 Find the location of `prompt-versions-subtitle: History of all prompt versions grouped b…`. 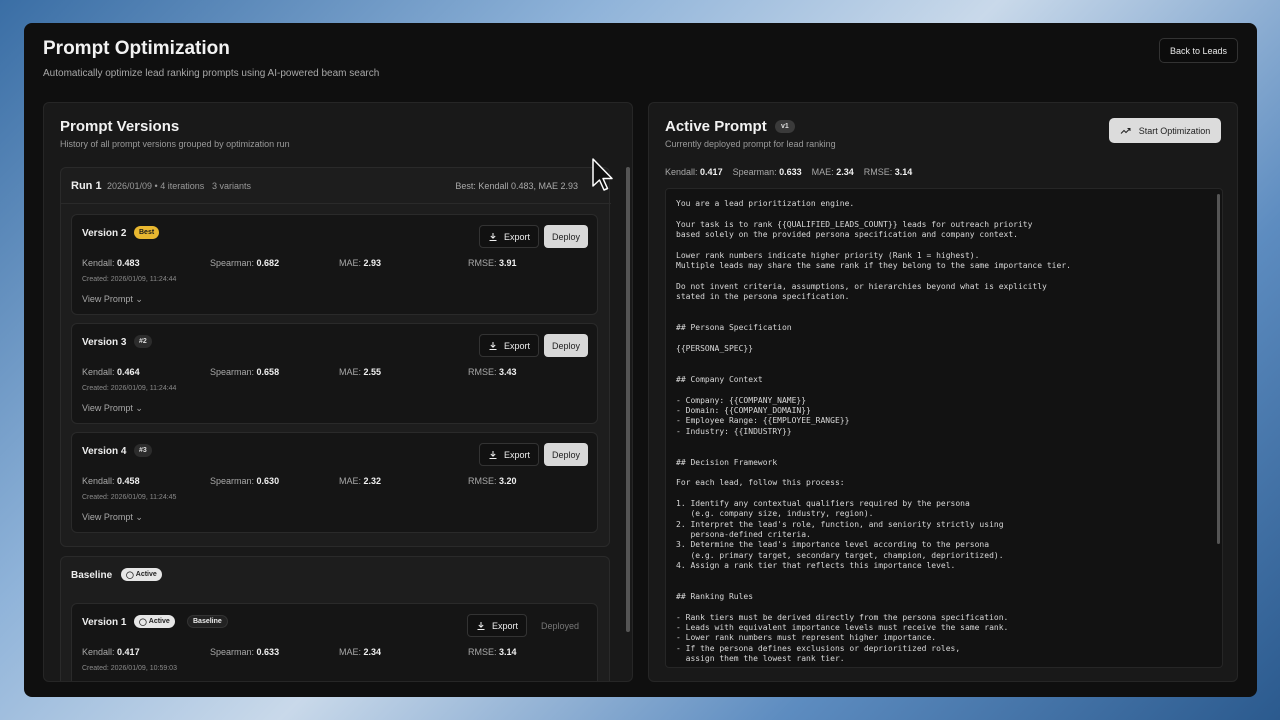

prompt-versions-subtitle: History of all prompt versions grouped b… is located at coordinates (175, 144).